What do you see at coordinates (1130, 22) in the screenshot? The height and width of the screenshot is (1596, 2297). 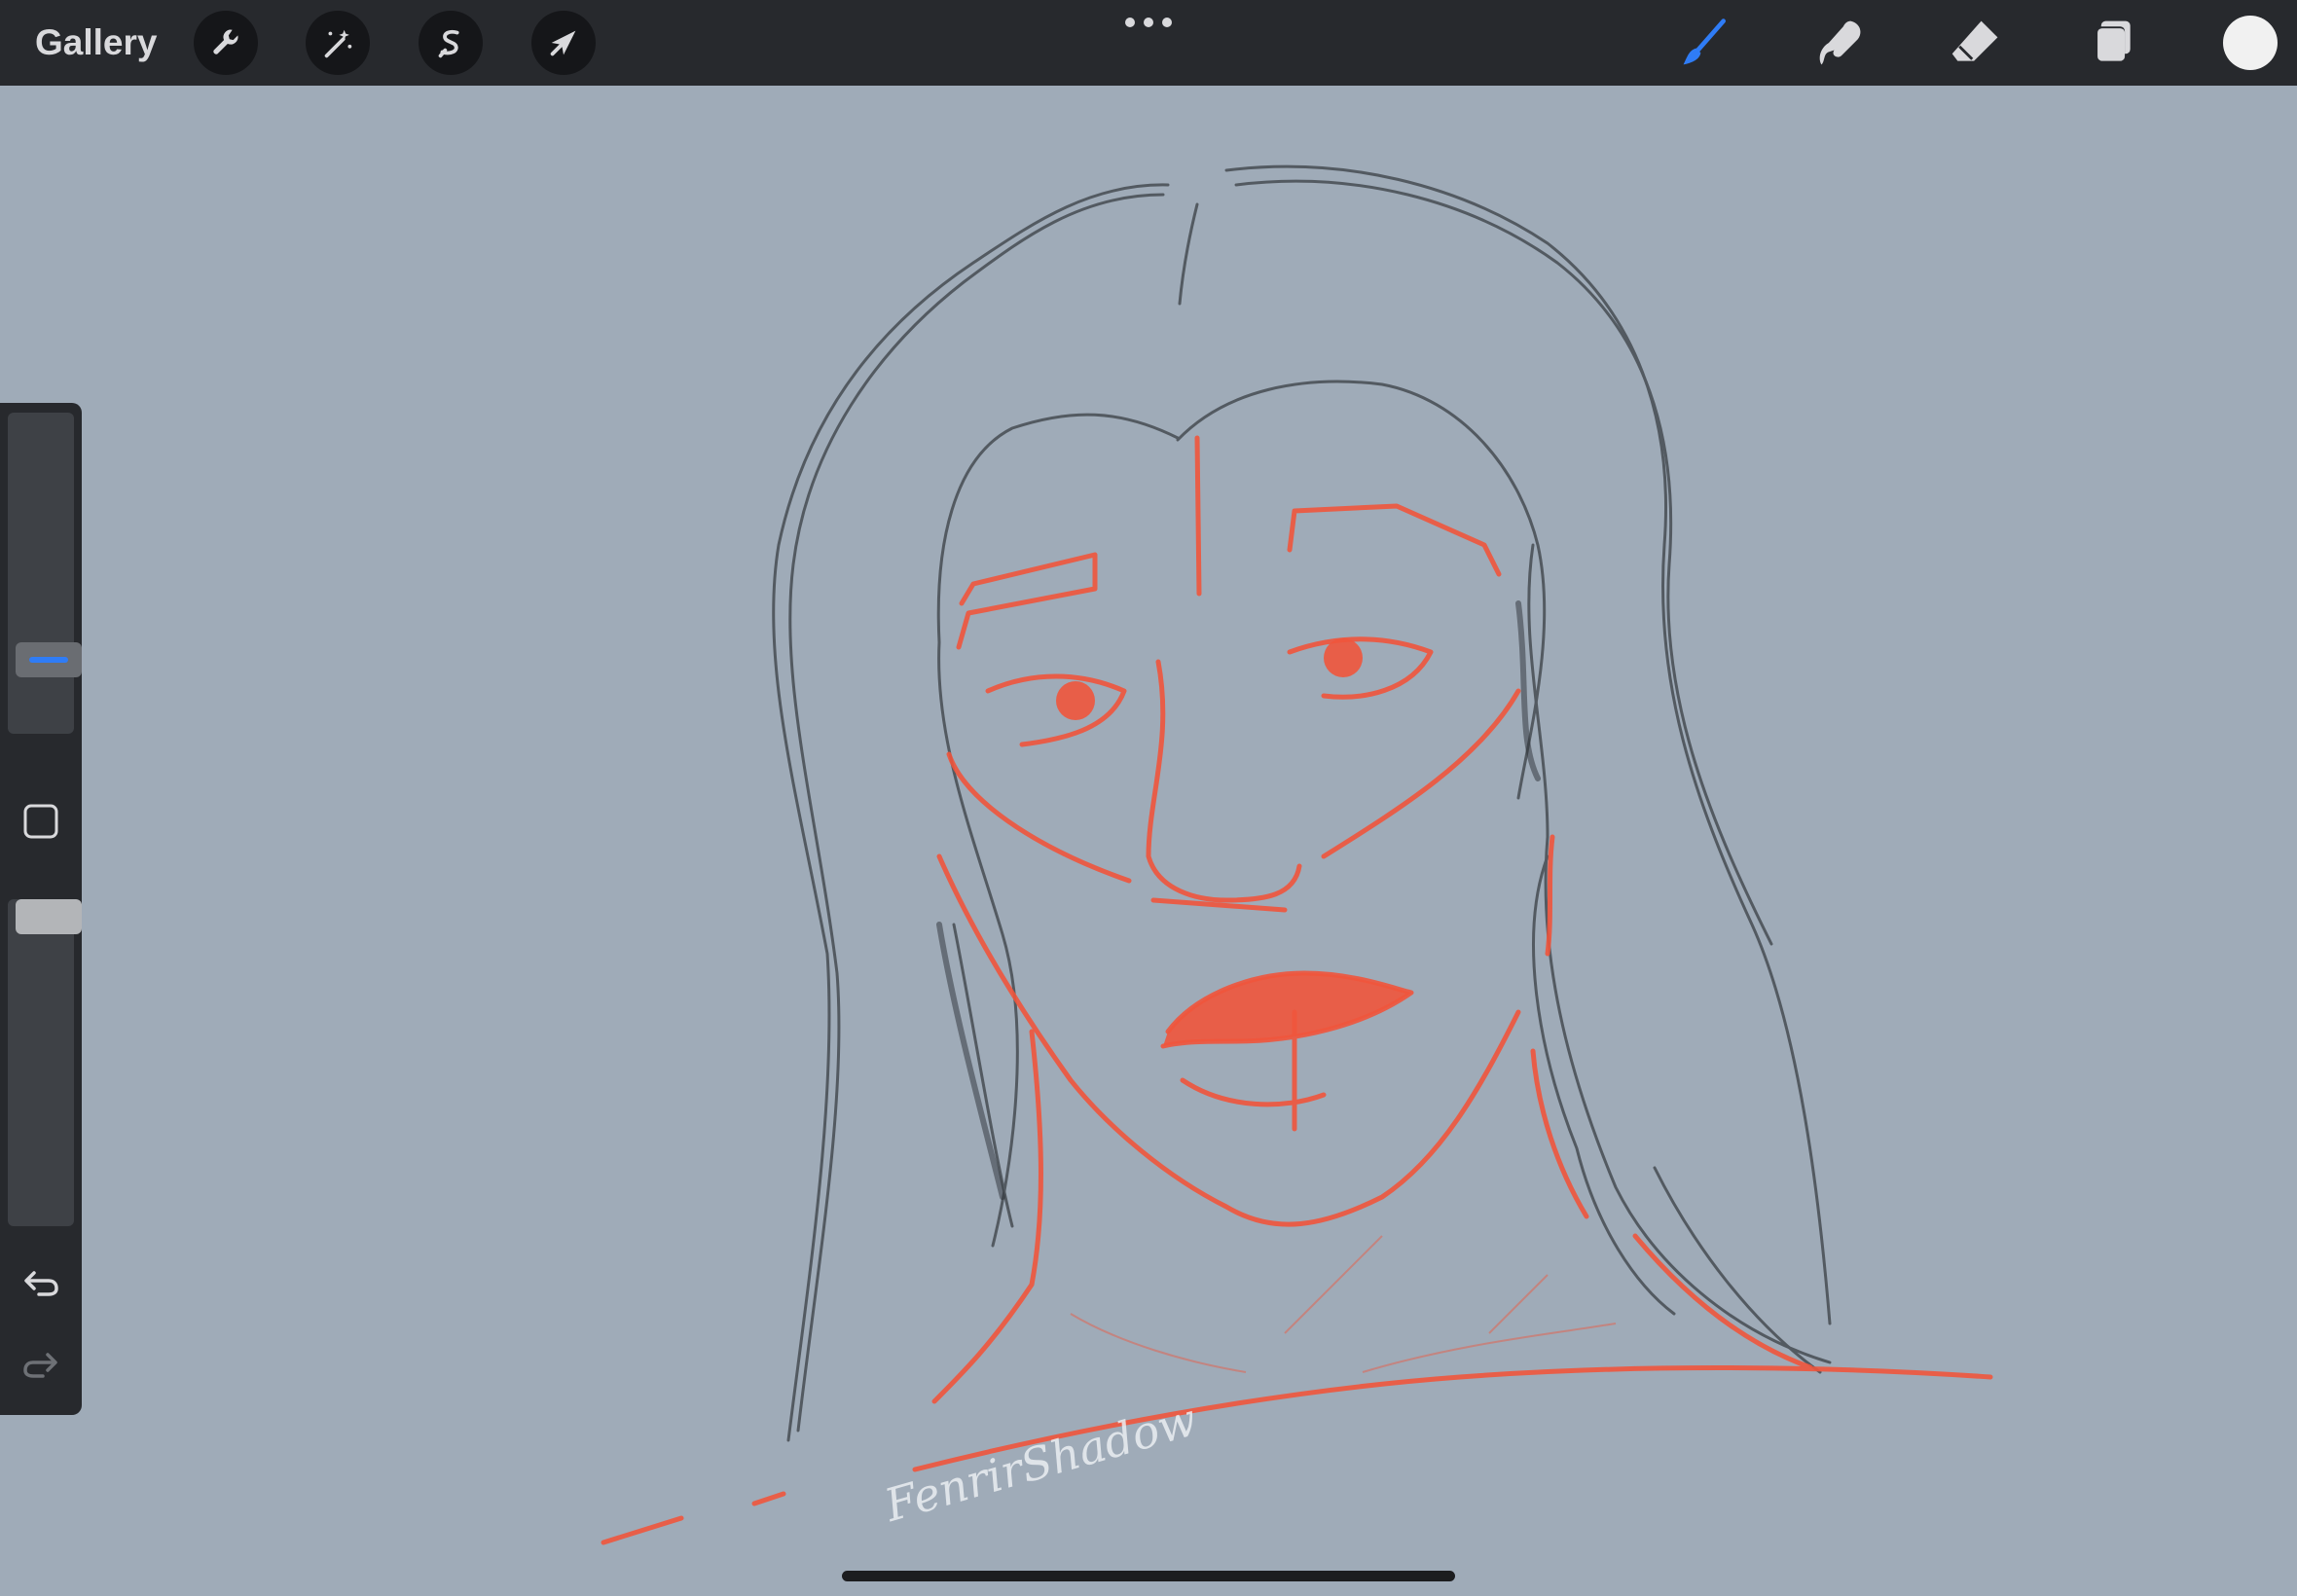 I see `ellipsis-icon` at bounding box center [1130, 22].